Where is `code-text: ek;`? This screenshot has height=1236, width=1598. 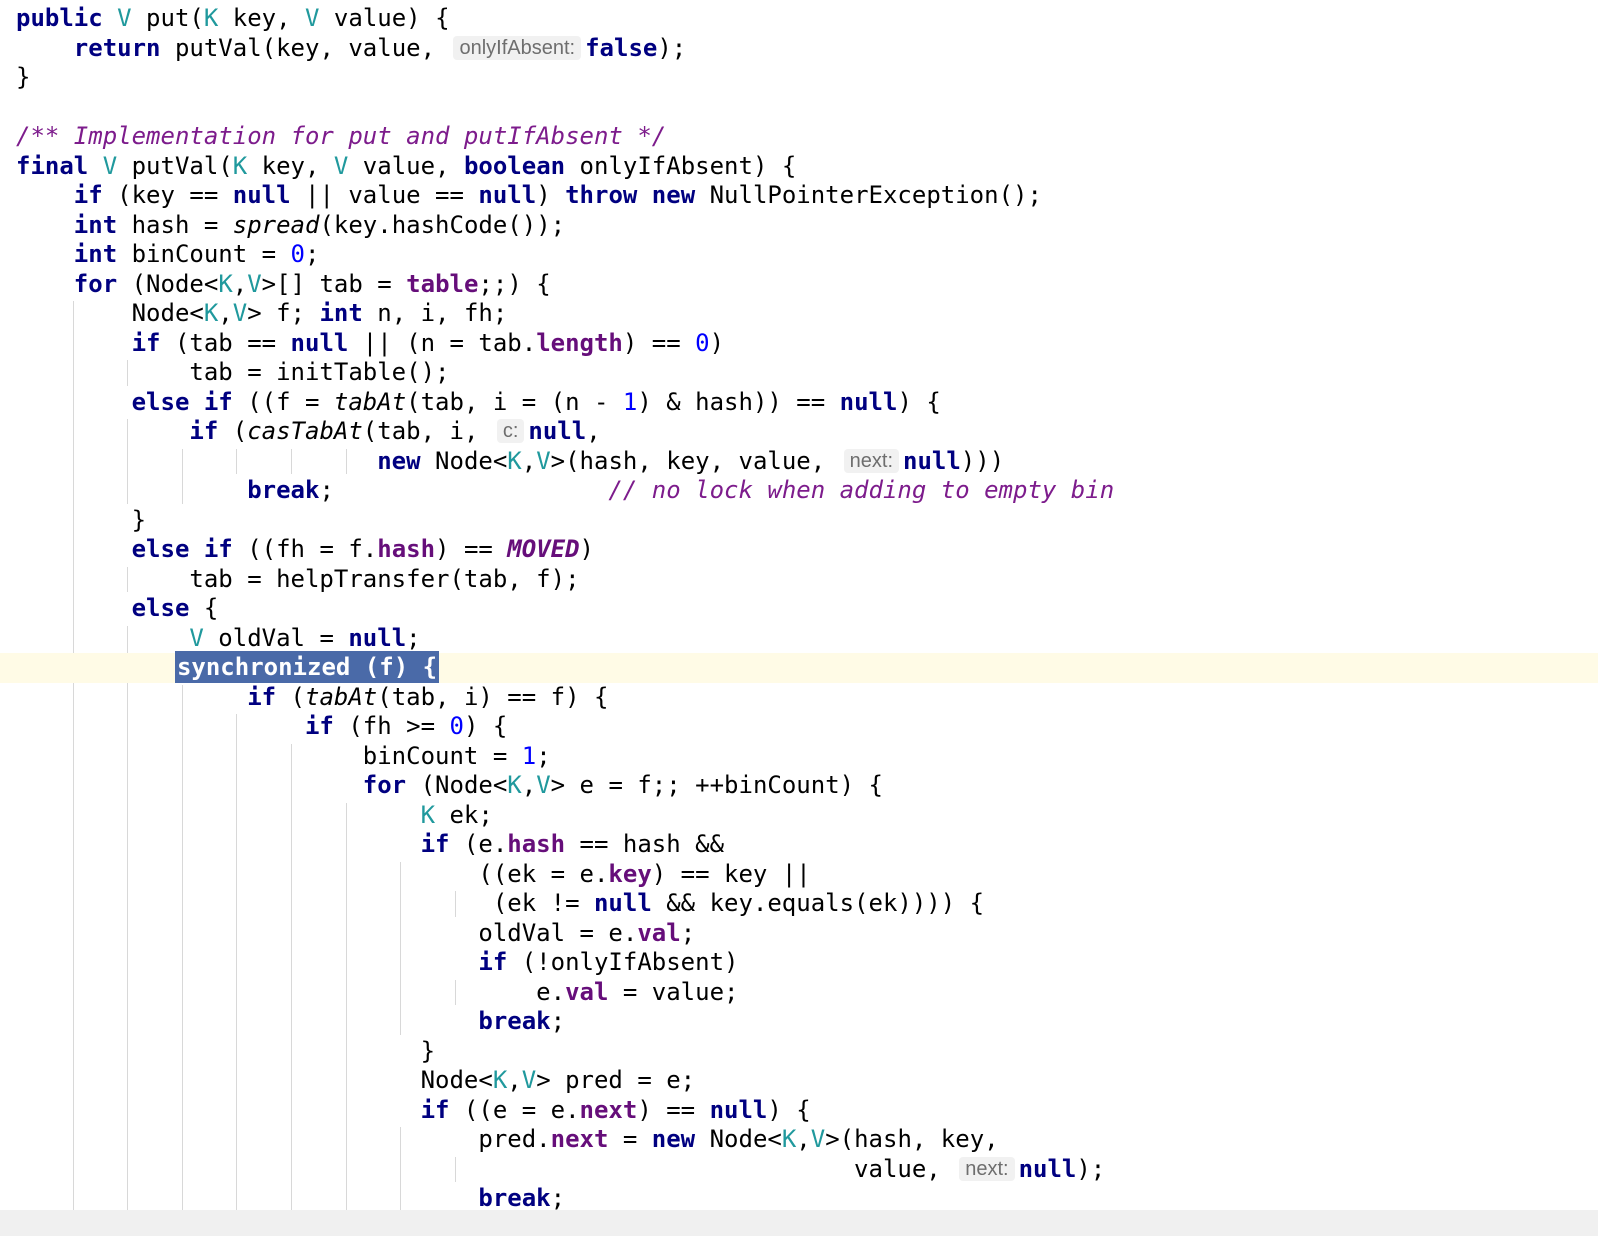
code-text: ek; is located at coordinates (464, 814).